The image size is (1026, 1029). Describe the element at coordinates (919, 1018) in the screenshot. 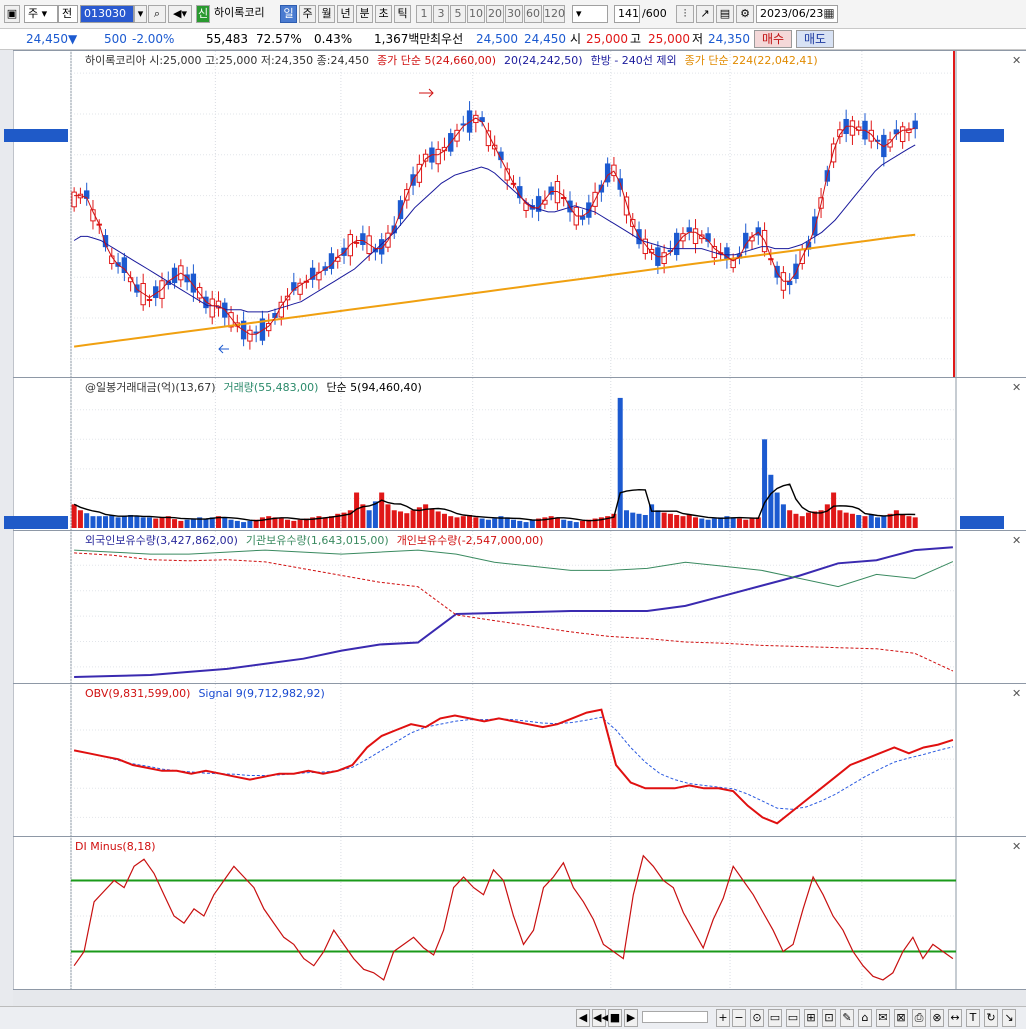

I see `tool-icon-10: ⎙` at that location.